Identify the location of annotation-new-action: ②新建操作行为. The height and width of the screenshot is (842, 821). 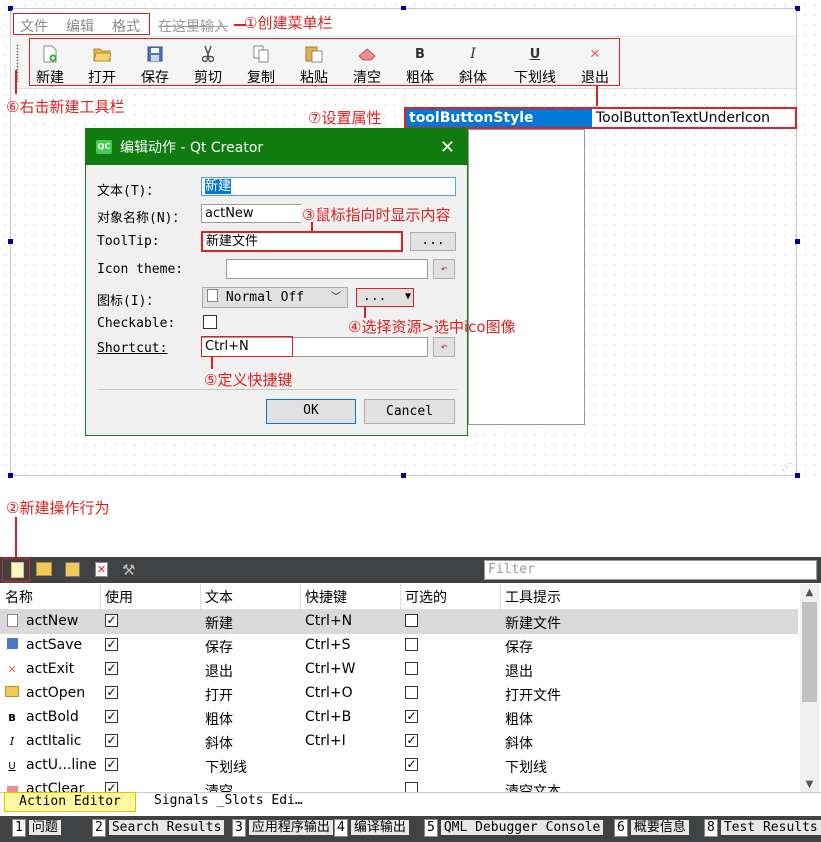
(58, 508).